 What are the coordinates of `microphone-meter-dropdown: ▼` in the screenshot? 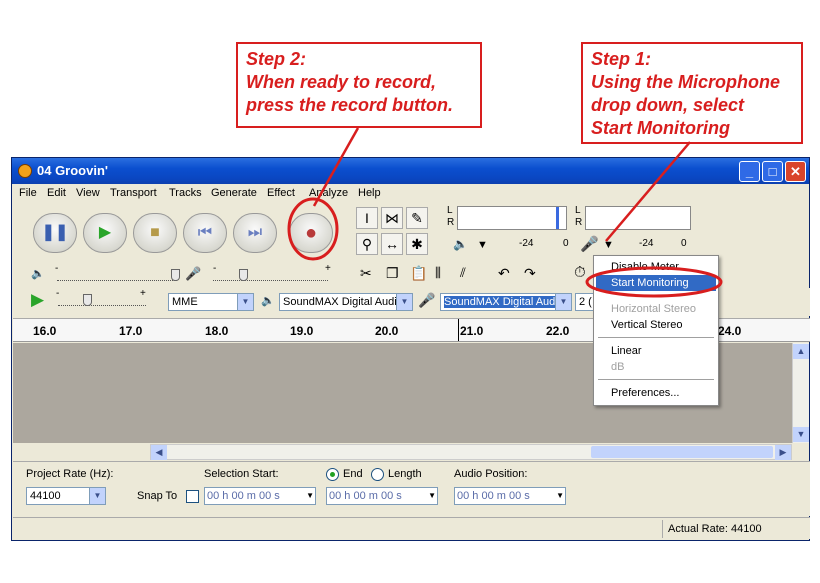 It's located at (608, 245).